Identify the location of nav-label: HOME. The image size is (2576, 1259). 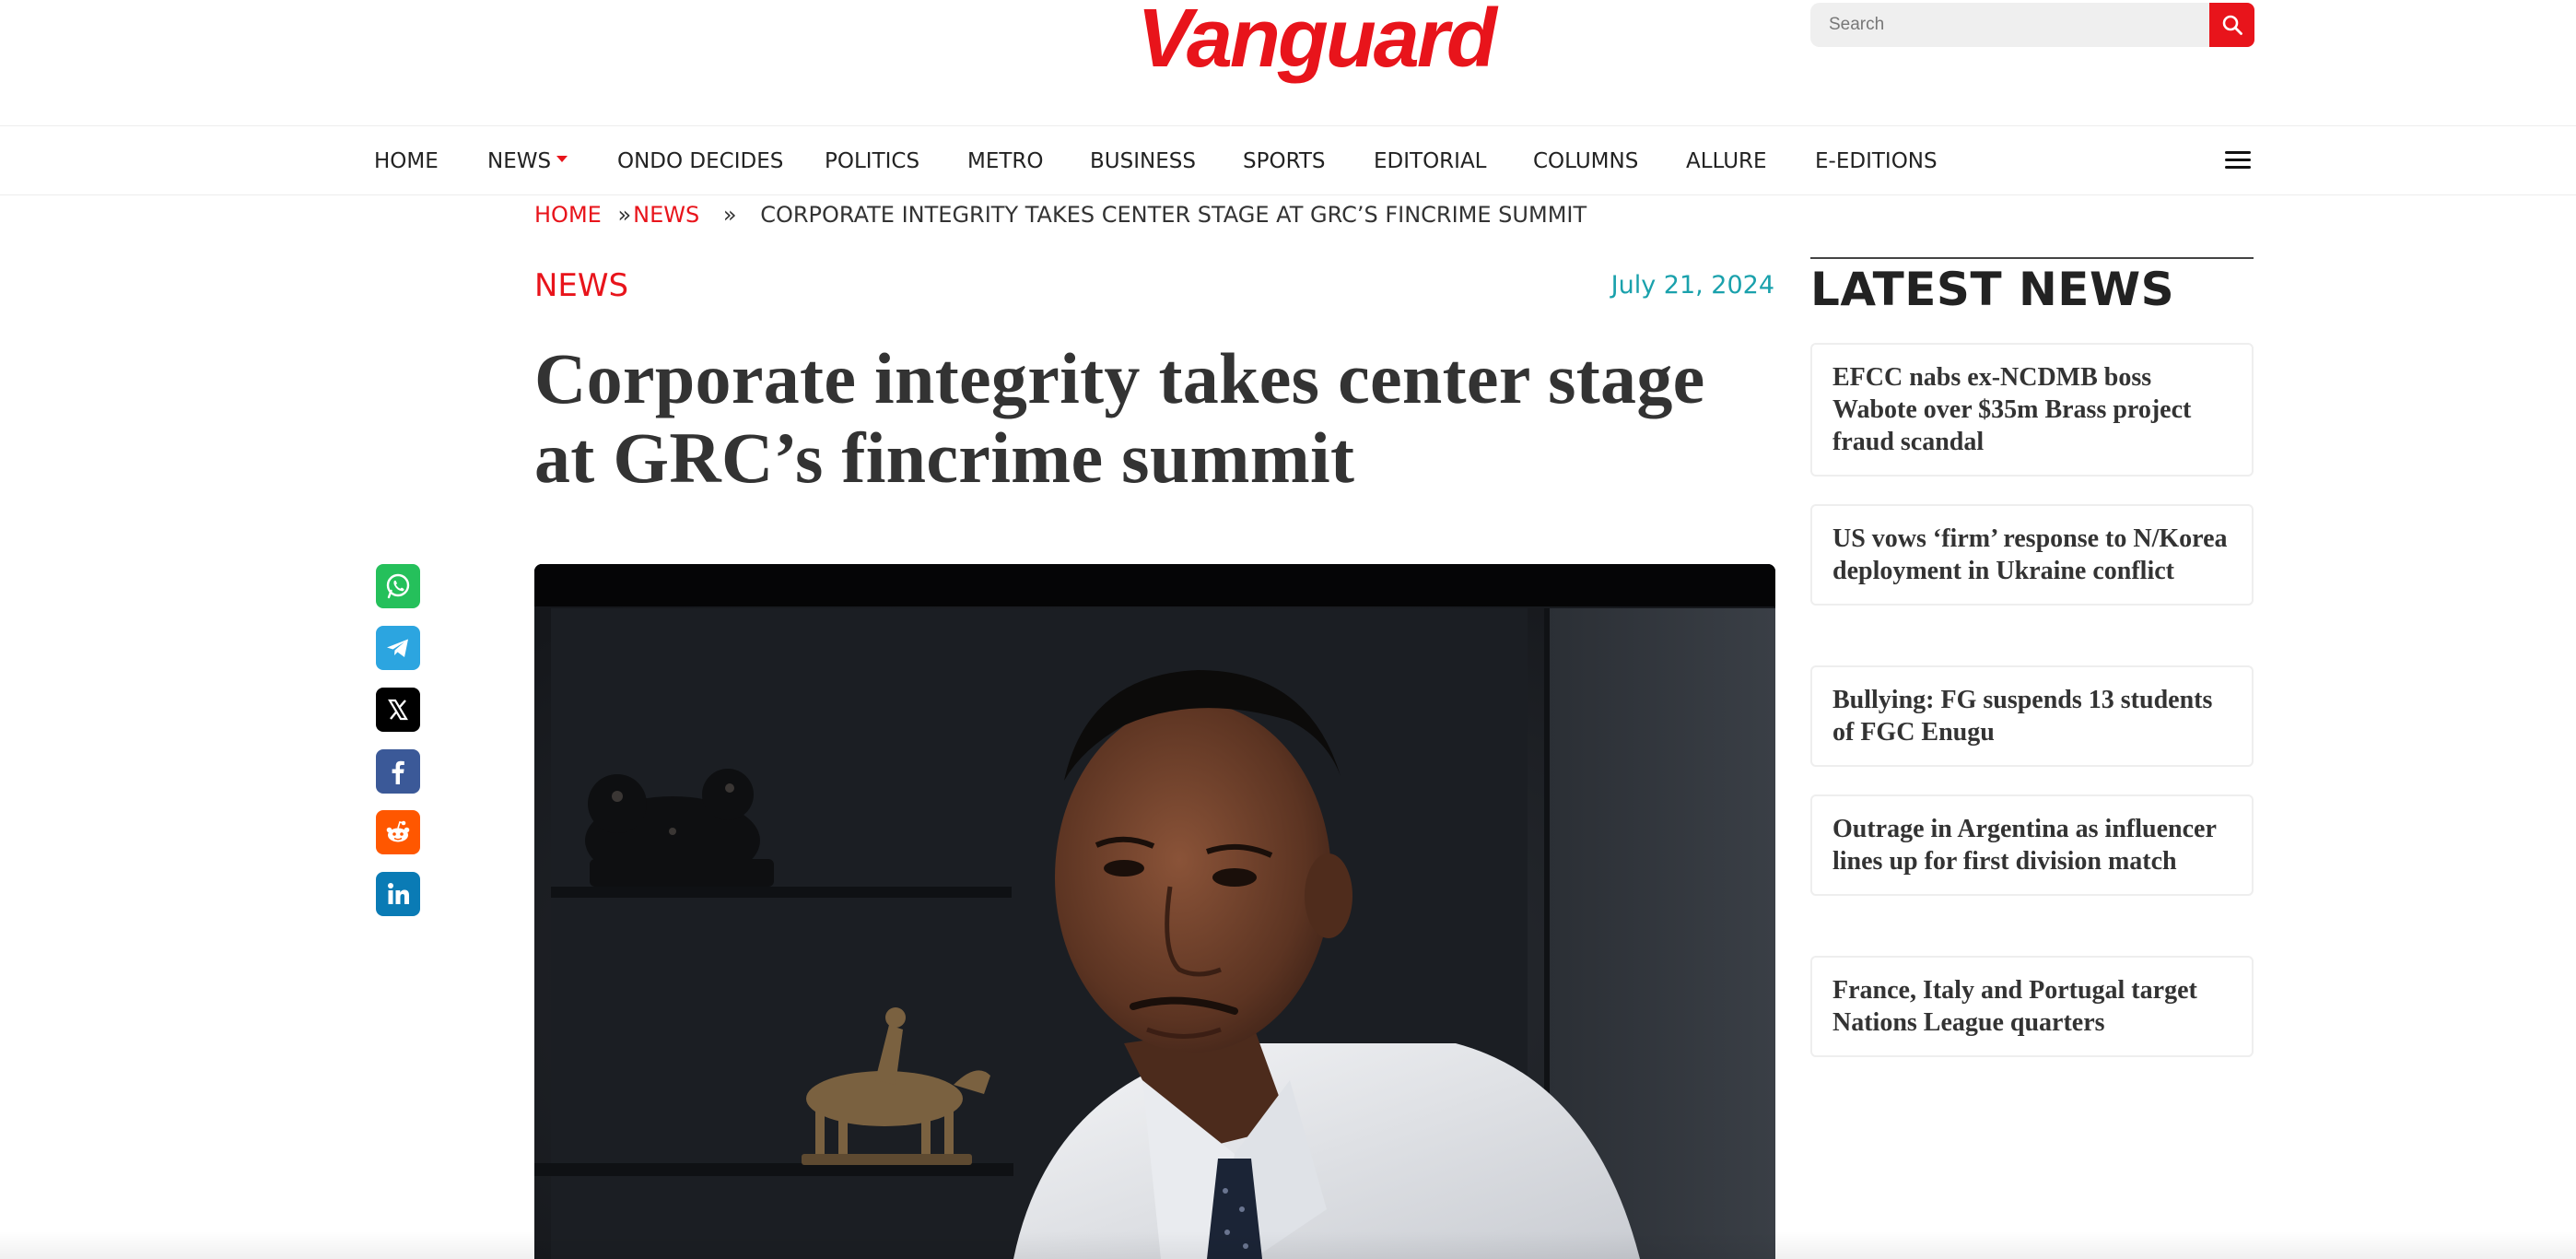
(406, 161).